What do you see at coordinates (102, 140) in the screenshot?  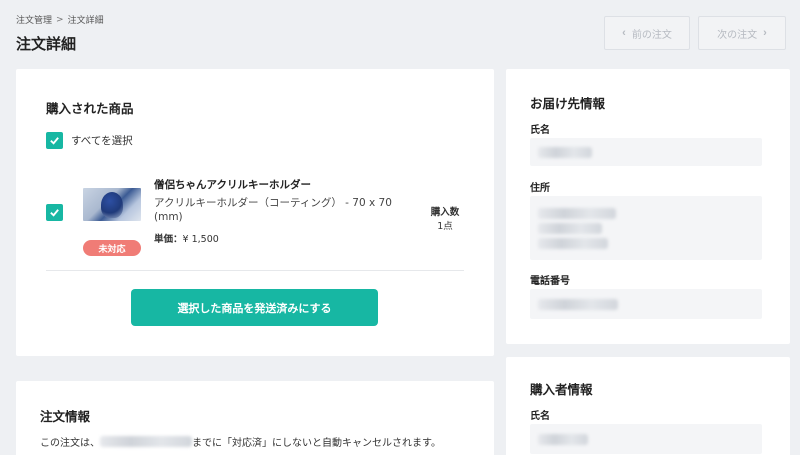 I see `select-all-label: すべてを選択` at bounding box center [102, 140].